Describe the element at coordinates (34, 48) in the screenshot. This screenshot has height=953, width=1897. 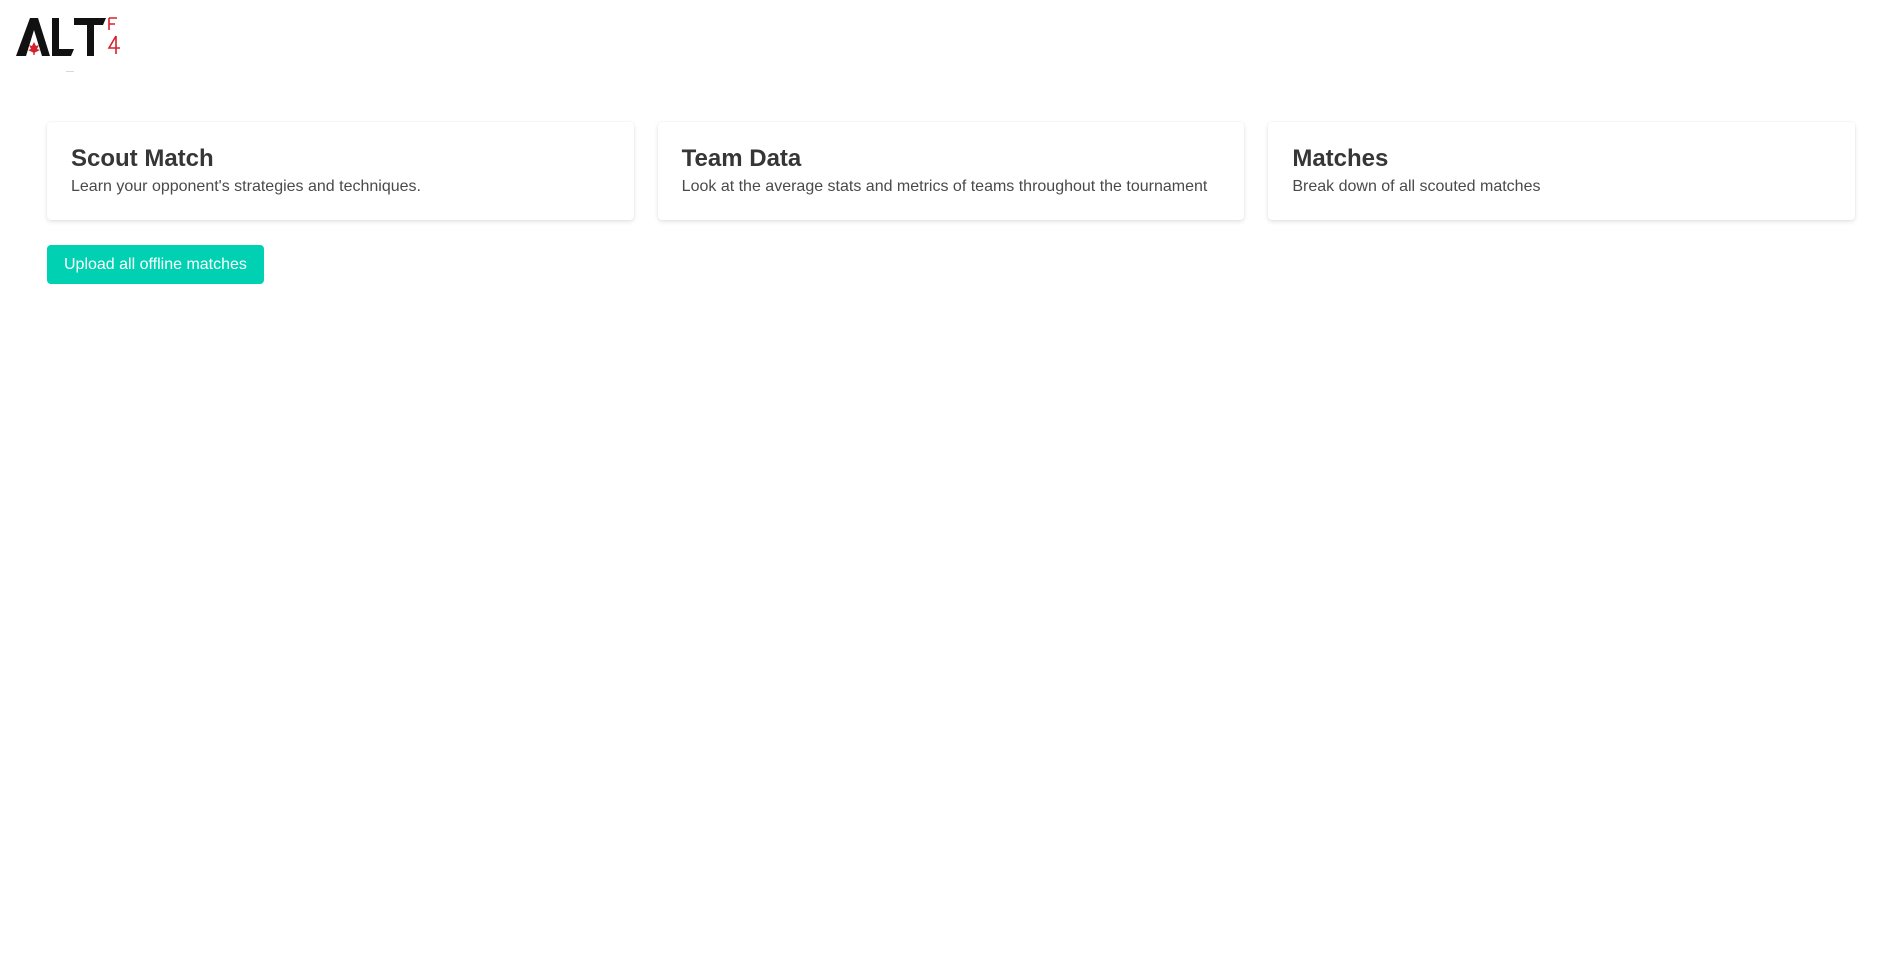
I see `maple-leaf-icon` at that location.